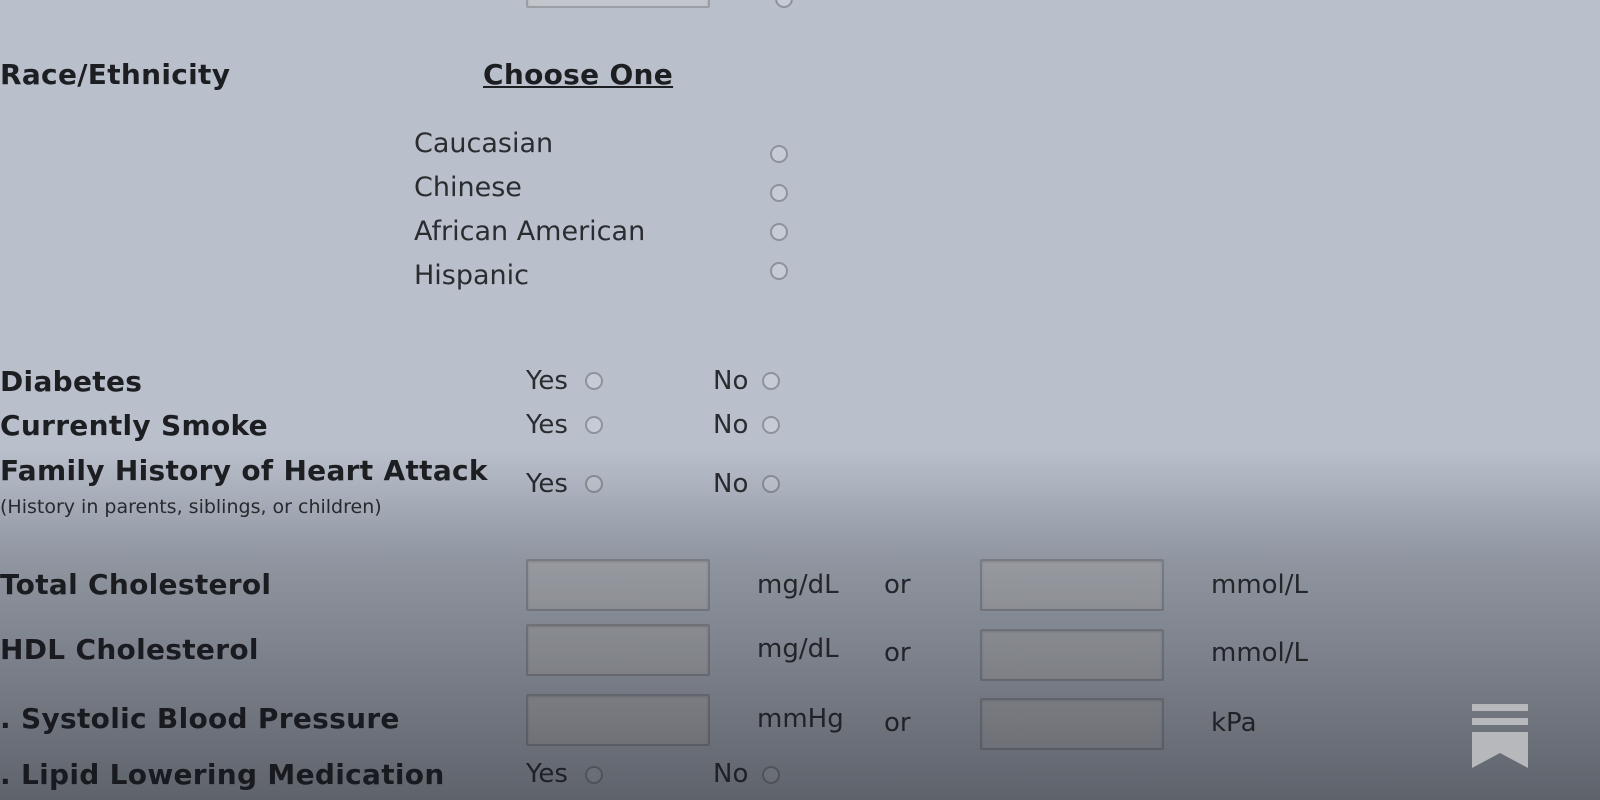 This screenshot has height=800, width=1600. What do you see at coordinates (1234, 723) in the screenshot?
I see `systolic-bp-unit2: kPa` at bounding box center [1234, 723].